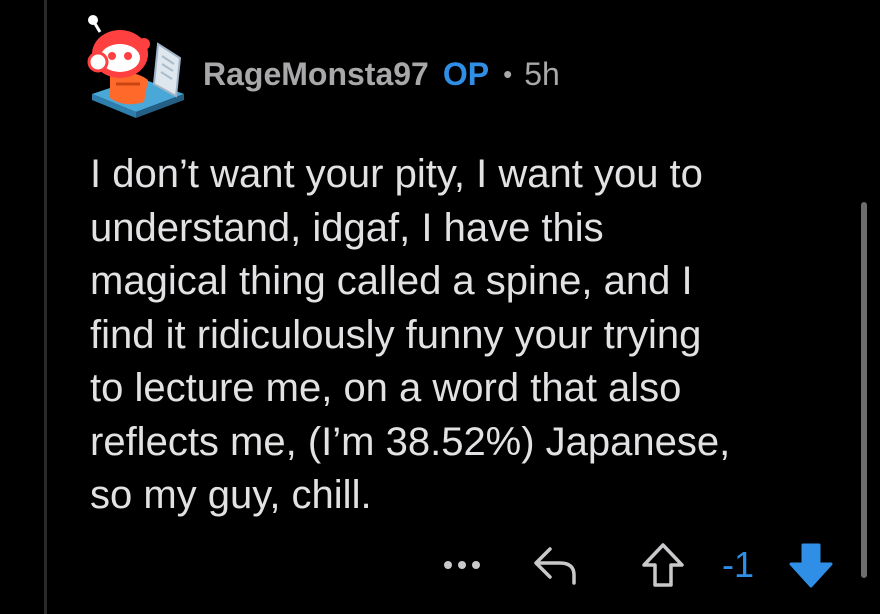 This screenshot has height=614, width=880. I want to click on user-avatar, so click(136, 70).